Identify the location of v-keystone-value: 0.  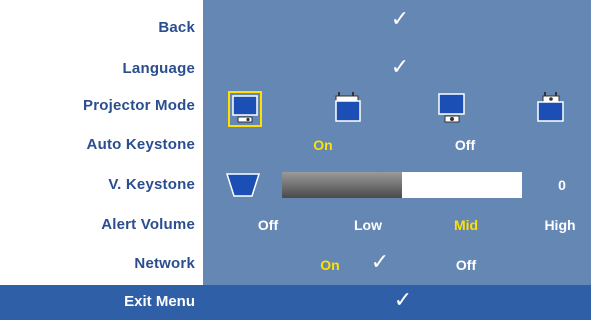
(562, 185).